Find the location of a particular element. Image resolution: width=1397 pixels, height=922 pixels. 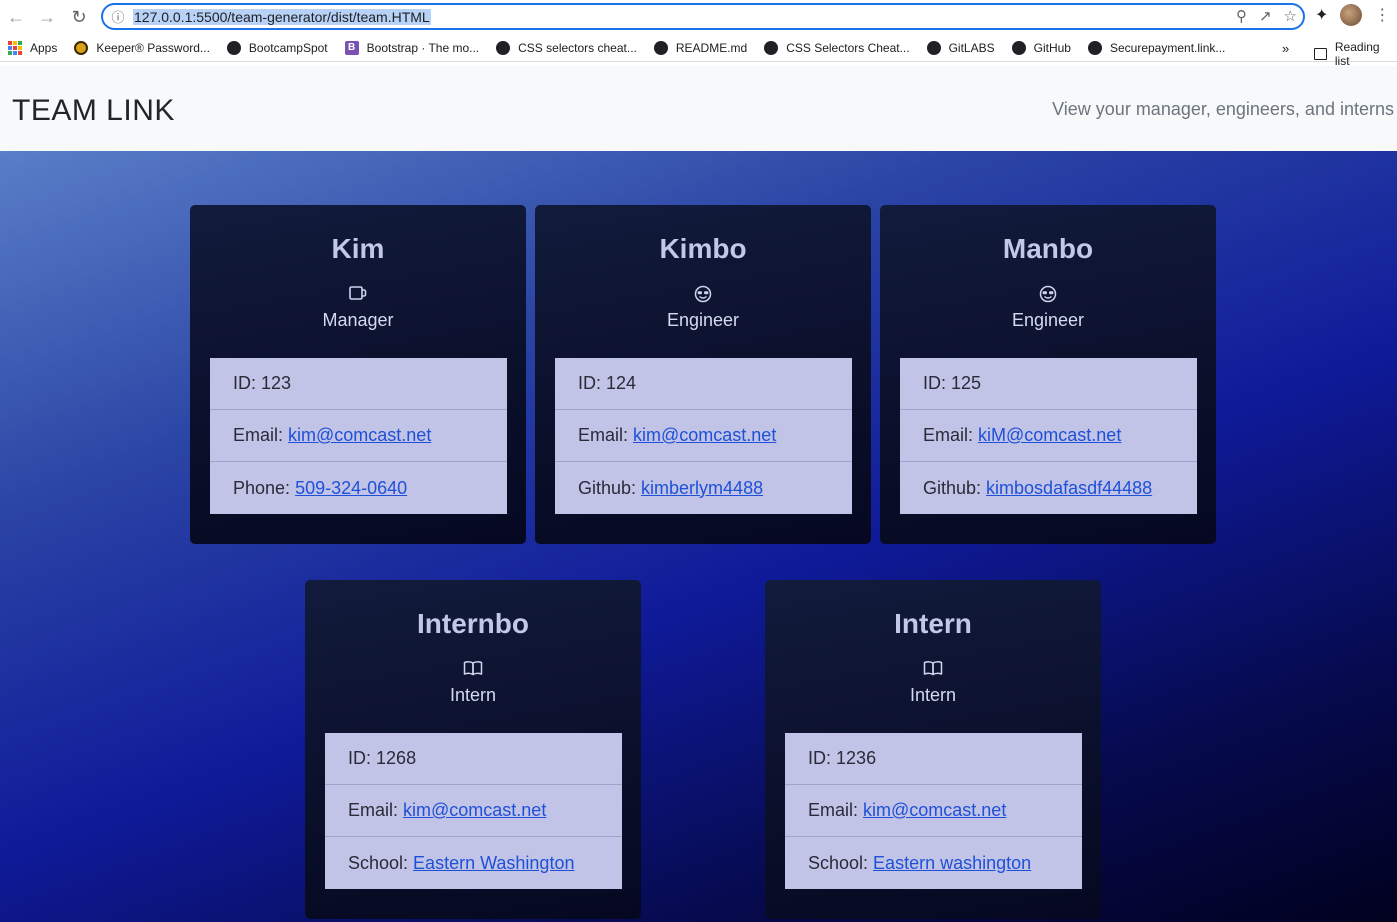

school-link: Eastern washington is located at coordinates (952, 863).